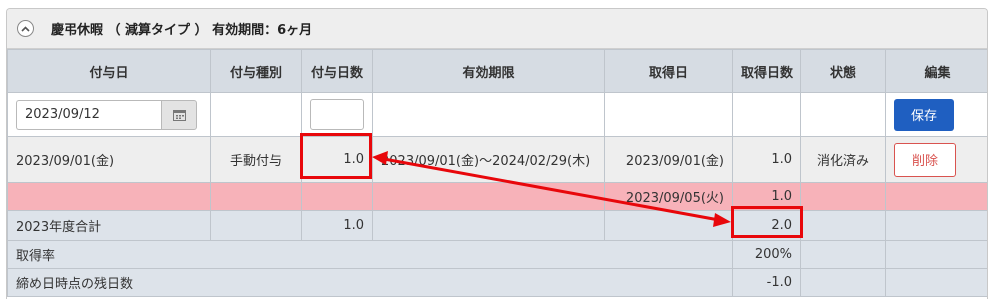 The width and height of the screenshot is (995, 299). I want to click on col-status: 状態, so click(843, 71).